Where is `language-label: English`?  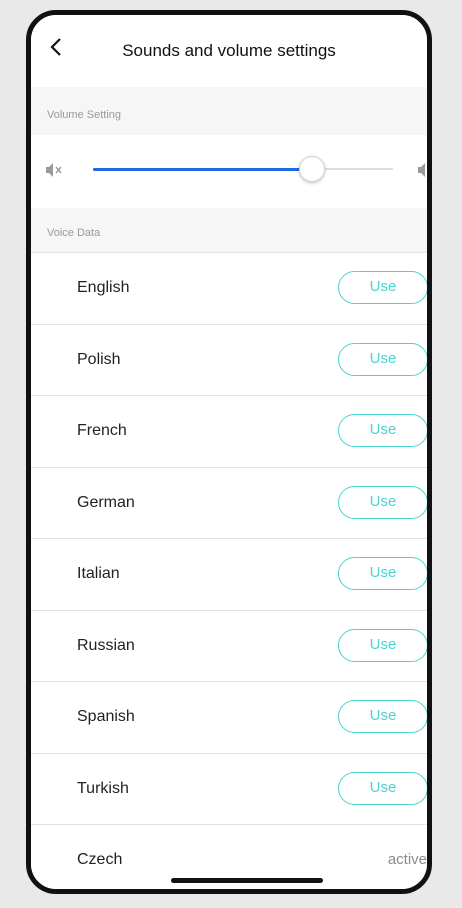 language-label: English is located at coordinates (103, 287).